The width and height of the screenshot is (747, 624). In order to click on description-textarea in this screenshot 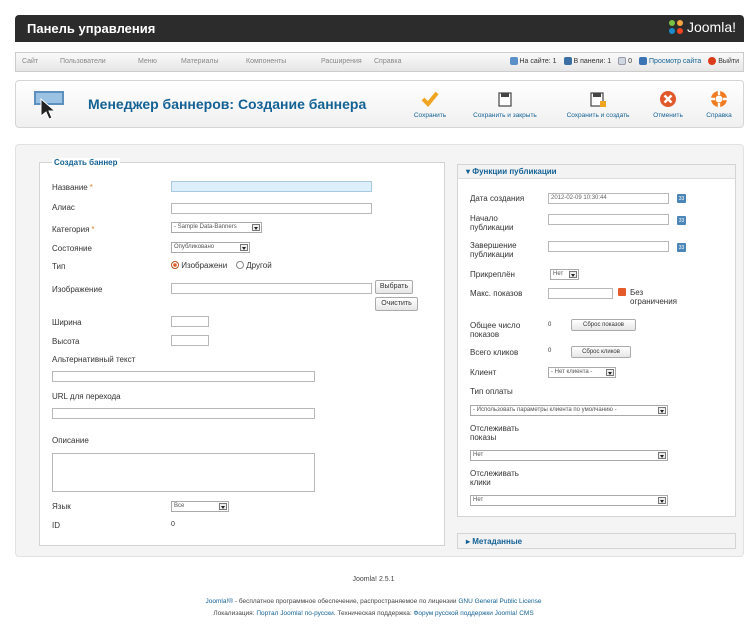, I will do `click(183, 472)`.